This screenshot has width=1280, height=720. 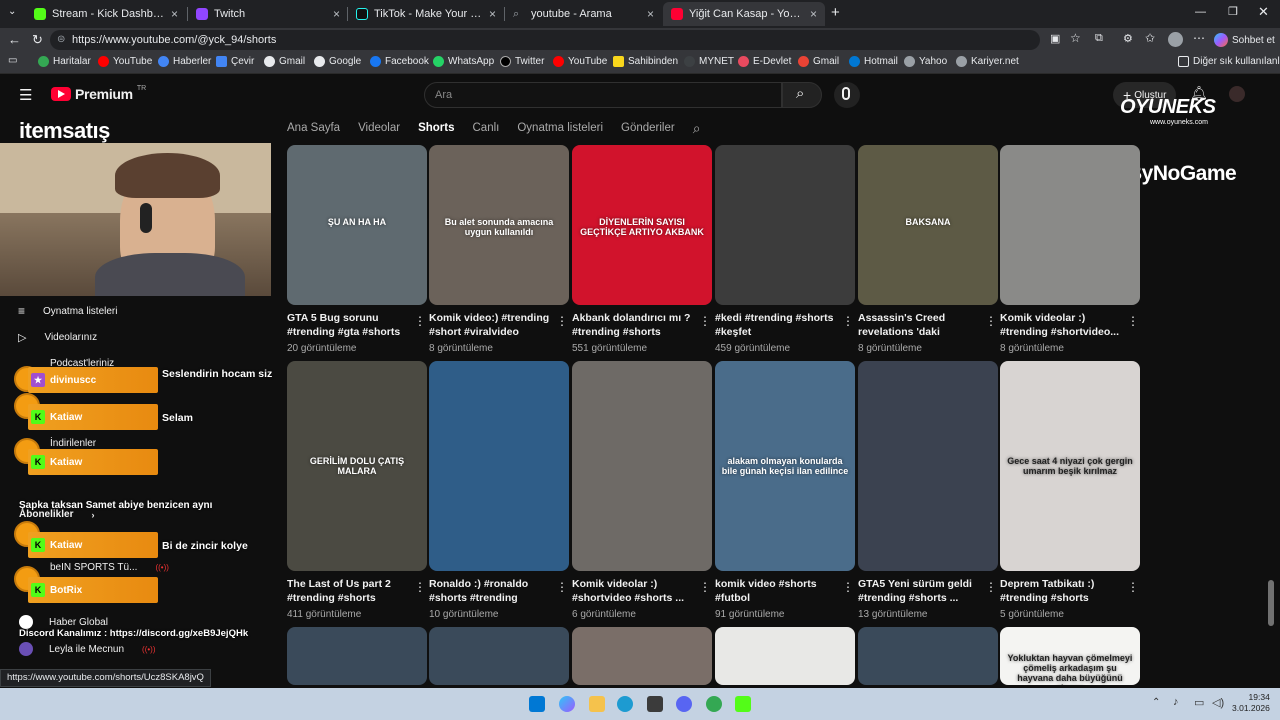 What do you see at coordinates (522, 61) in the screenshot?
I see `bookmark-item: Twitter` at bounding box center [522, 61].